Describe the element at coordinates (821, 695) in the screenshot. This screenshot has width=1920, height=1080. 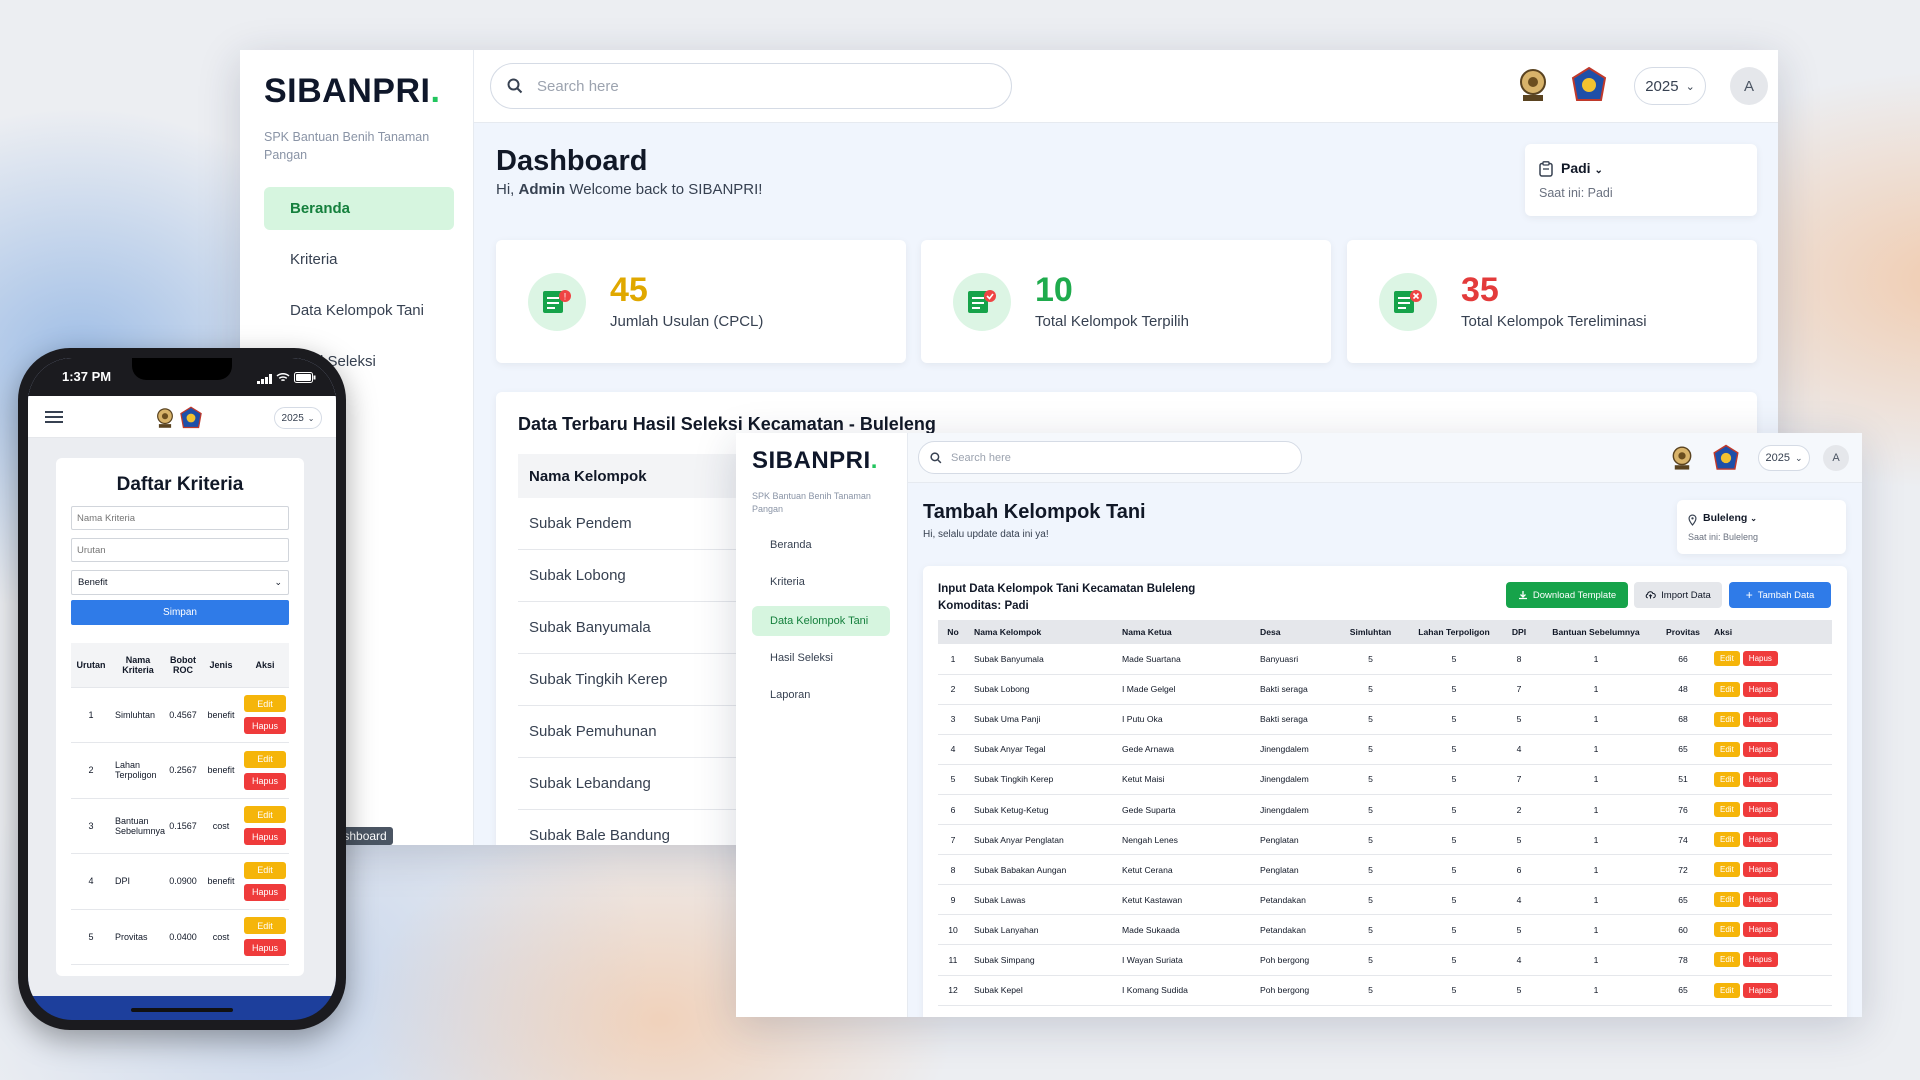
I see `sidebar-item-laporan: Laporan` at that location.